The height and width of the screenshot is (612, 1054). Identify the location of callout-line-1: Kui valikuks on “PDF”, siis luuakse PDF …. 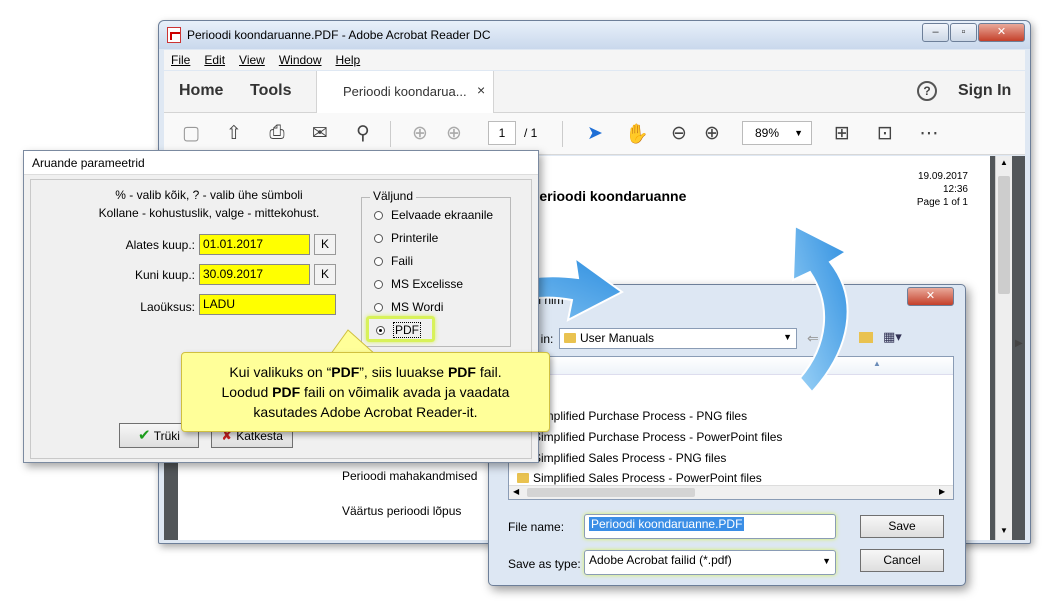
(365, 372).